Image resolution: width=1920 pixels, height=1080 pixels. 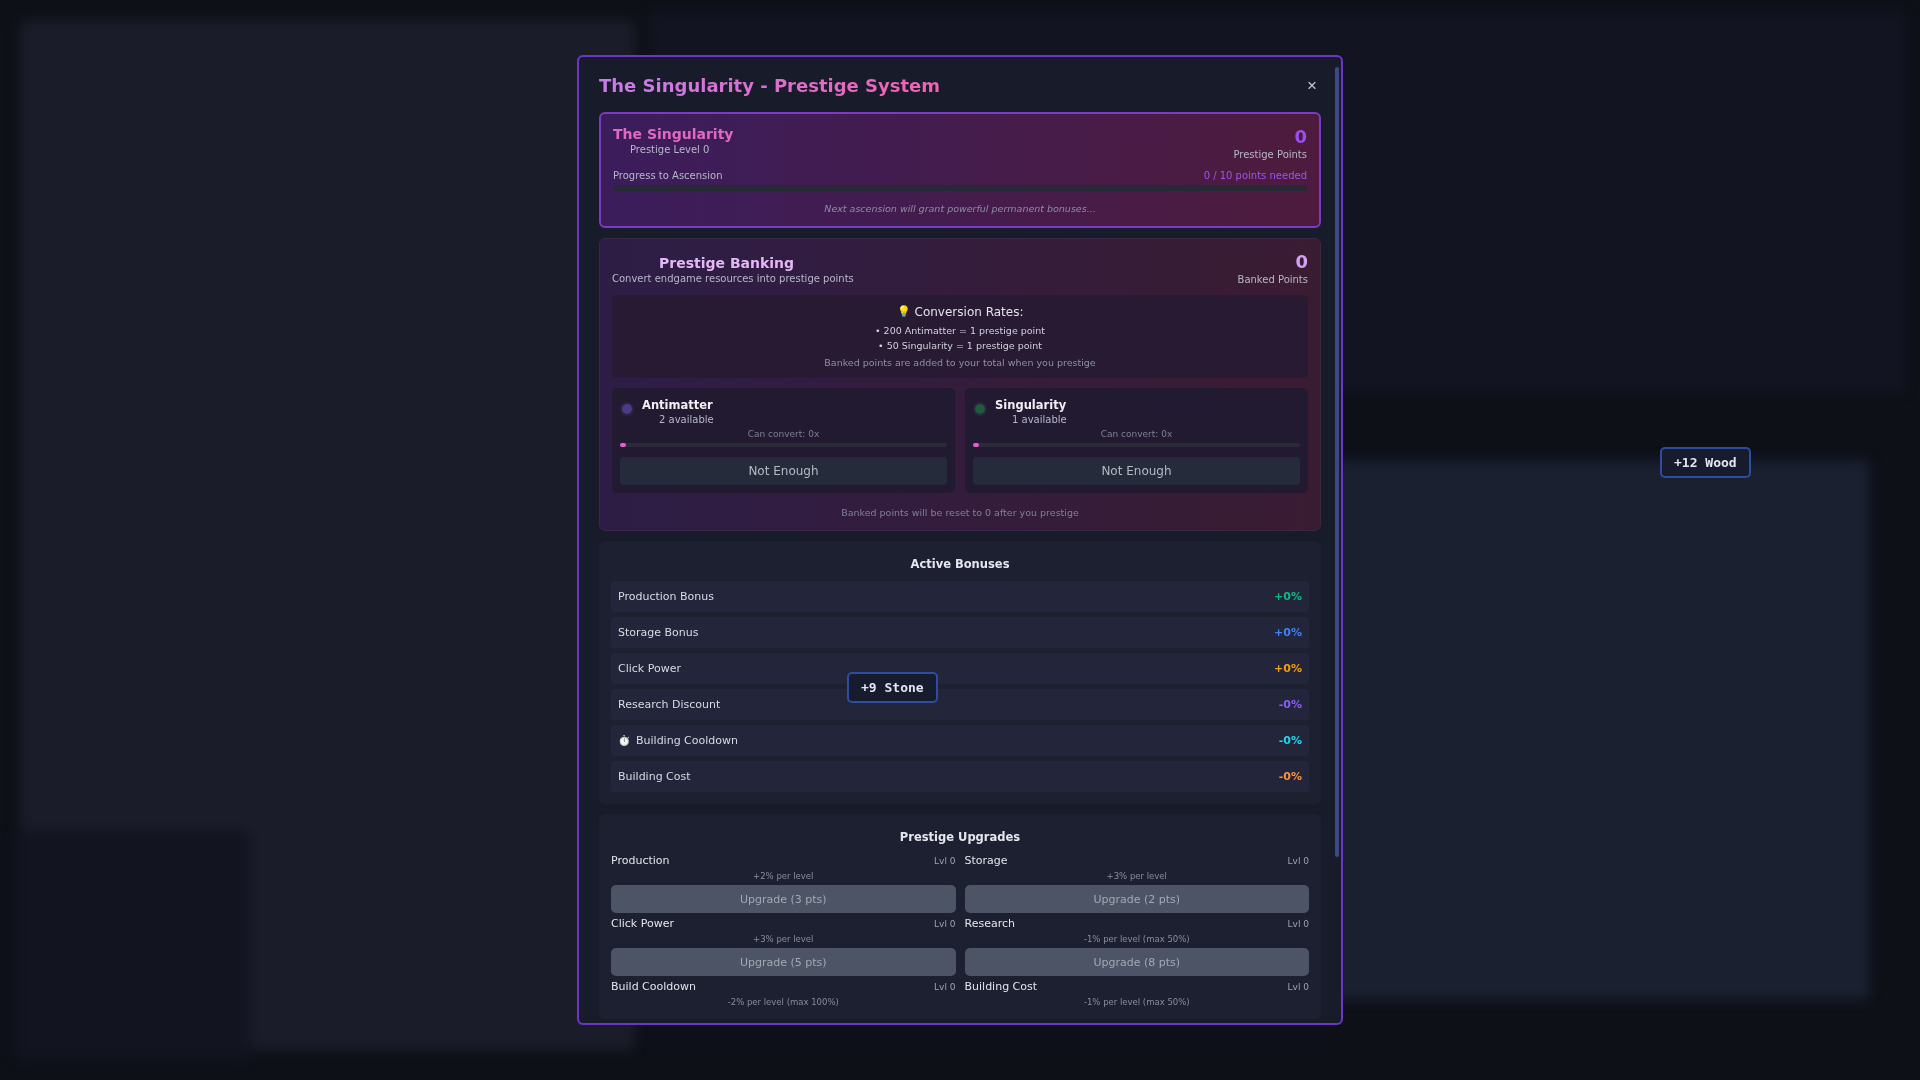 What do you see at coordinates (960, 330) in the screenshot?
I see `rate-line: • 200 Antimatter = 1 prestige point` at bounding box center [960, 330].